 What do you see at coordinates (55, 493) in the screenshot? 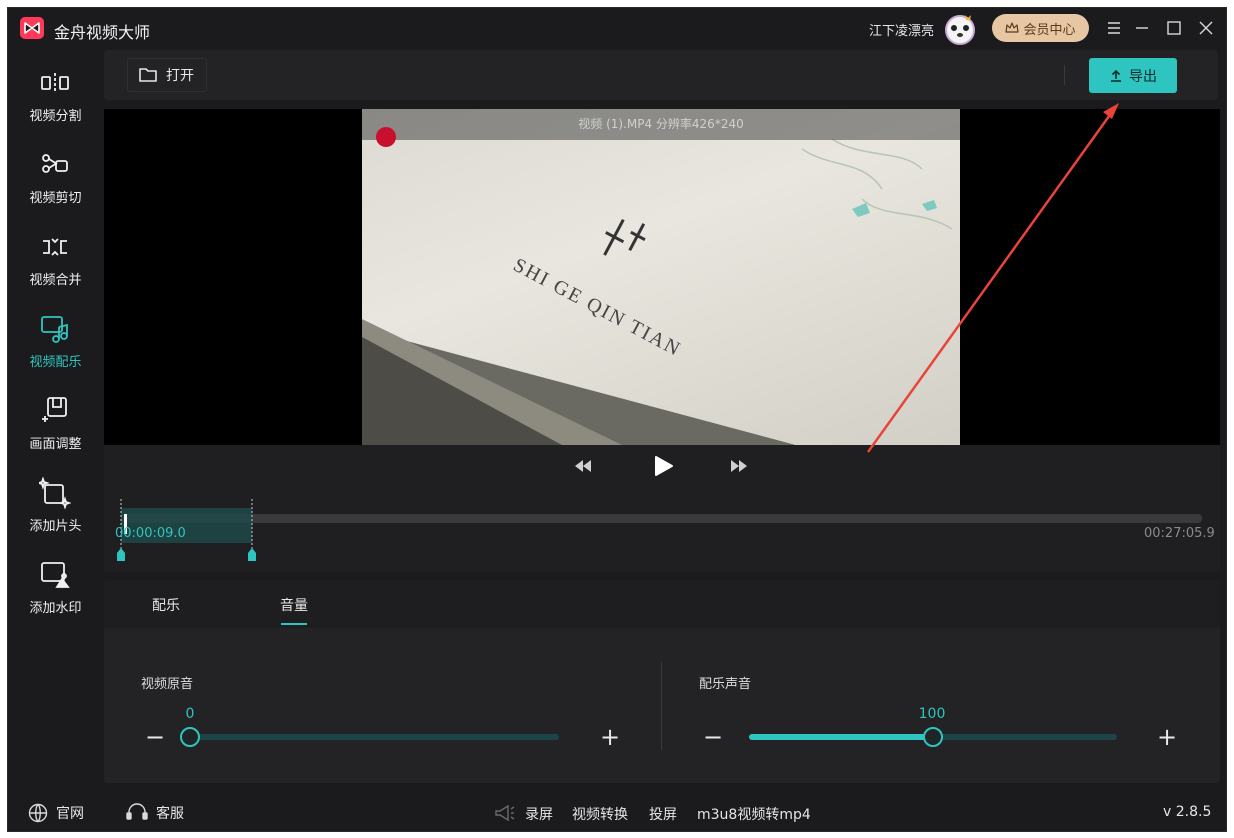
I see `add-intro-icon` at bounding box center [55, 493].